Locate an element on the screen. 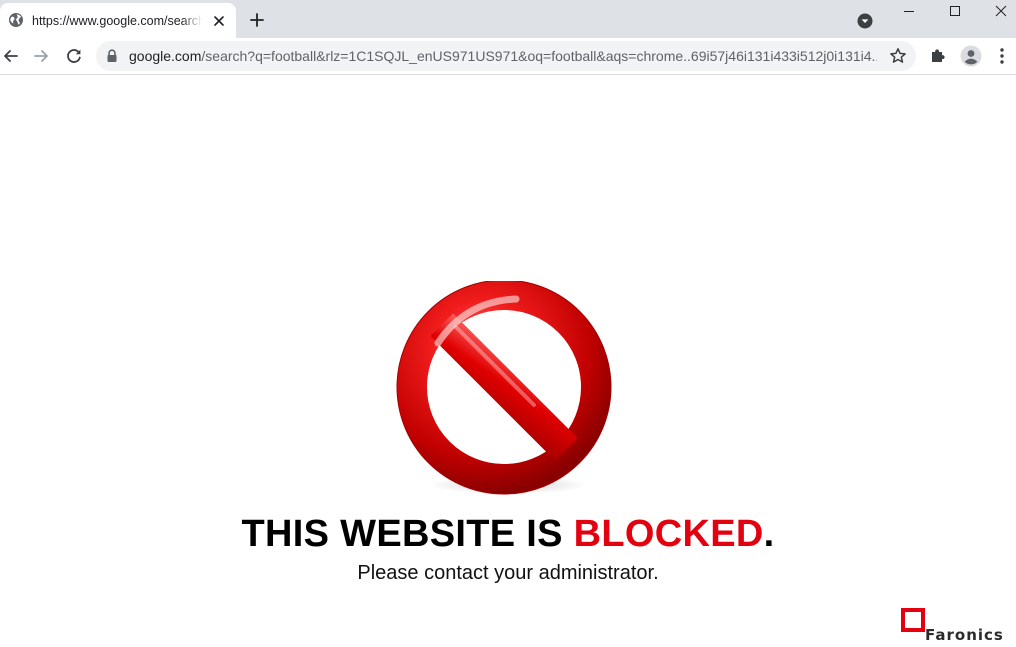  reload-icon is located at coordinates (74, 56).